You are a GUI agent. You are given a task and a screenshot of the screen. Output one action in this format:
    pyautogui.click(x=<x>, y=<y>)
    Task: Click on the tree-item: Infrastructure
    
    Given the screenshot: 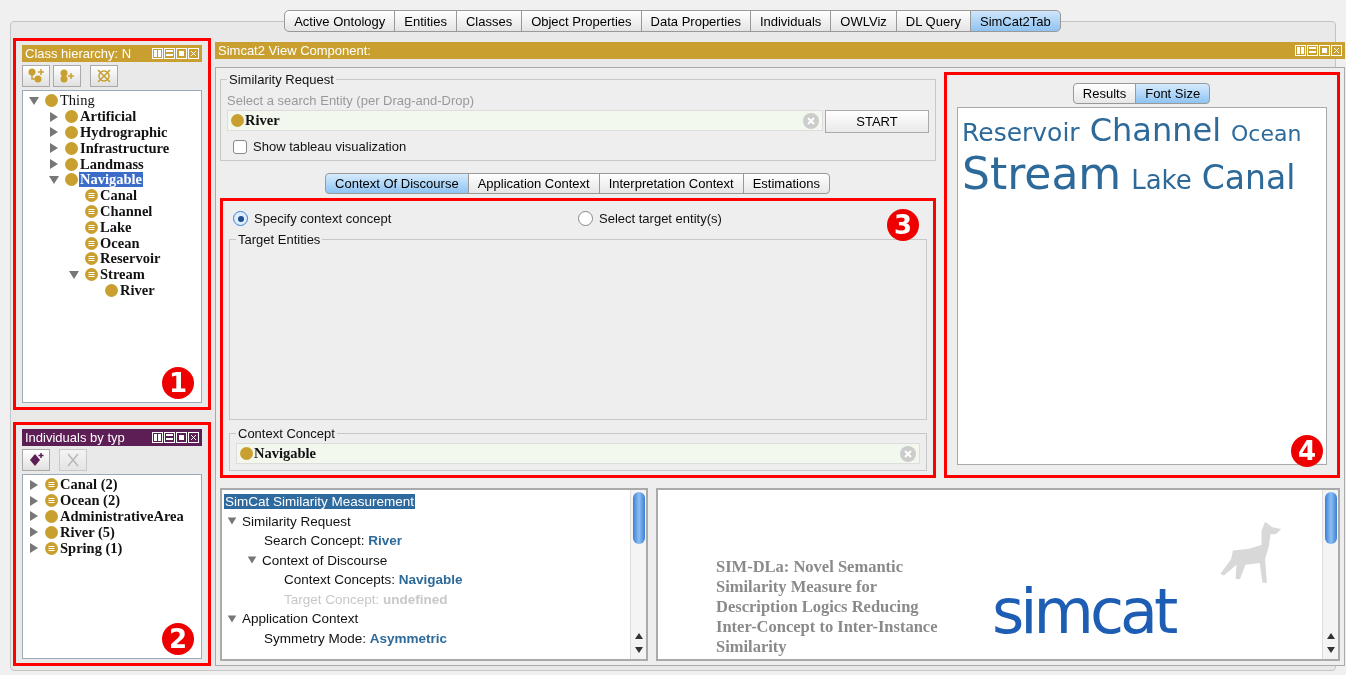 What is the action you would take?
    pyautogui.click(x=125, y=148)
    